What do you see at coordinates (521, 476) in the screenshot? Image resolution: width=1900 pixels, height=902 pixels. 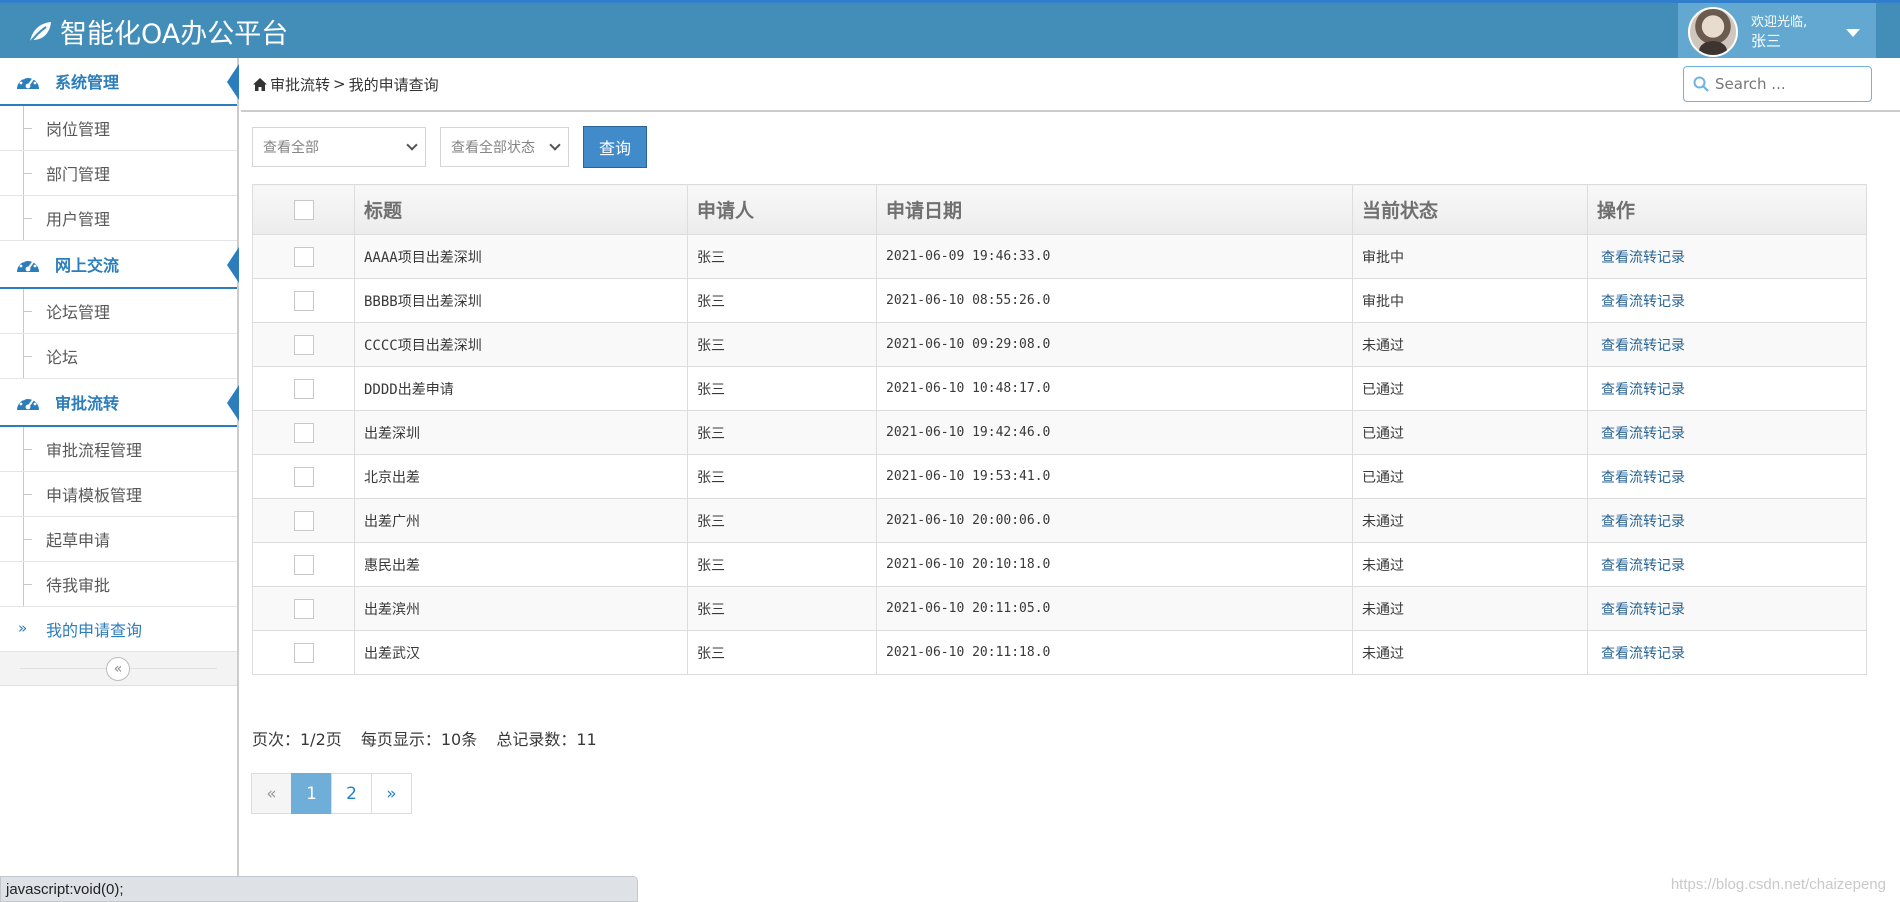 I see `cell-title: 北京出差` at bounding box center [521, 476].